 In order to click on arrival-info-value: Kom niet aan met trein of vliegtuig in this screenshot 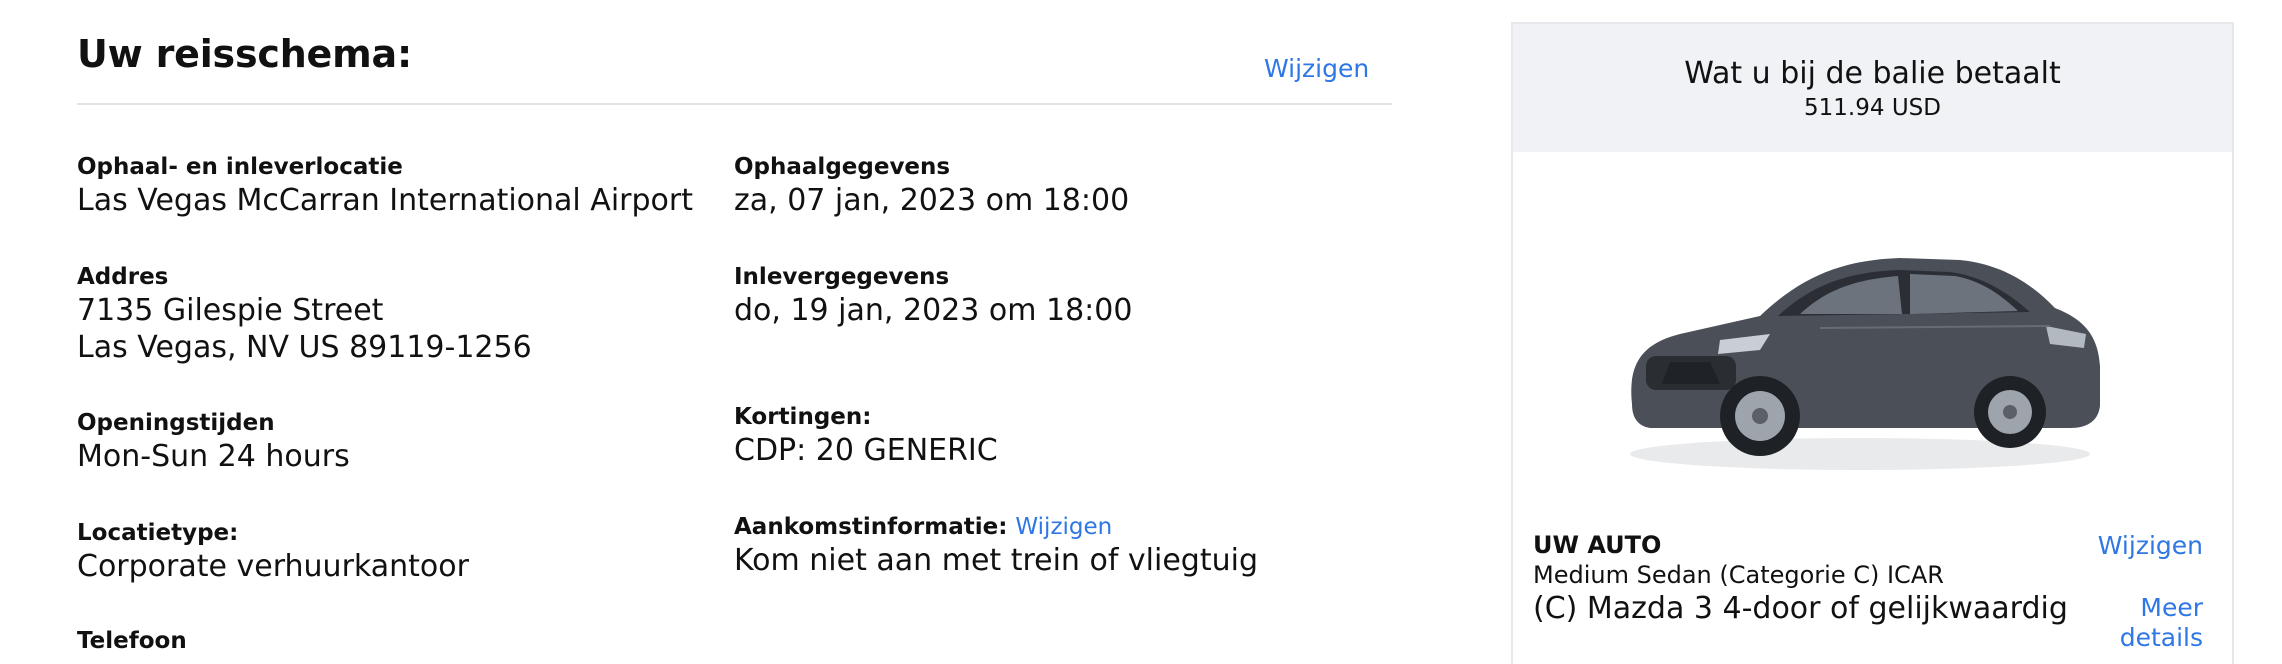, I will do `click(996, 560)`.